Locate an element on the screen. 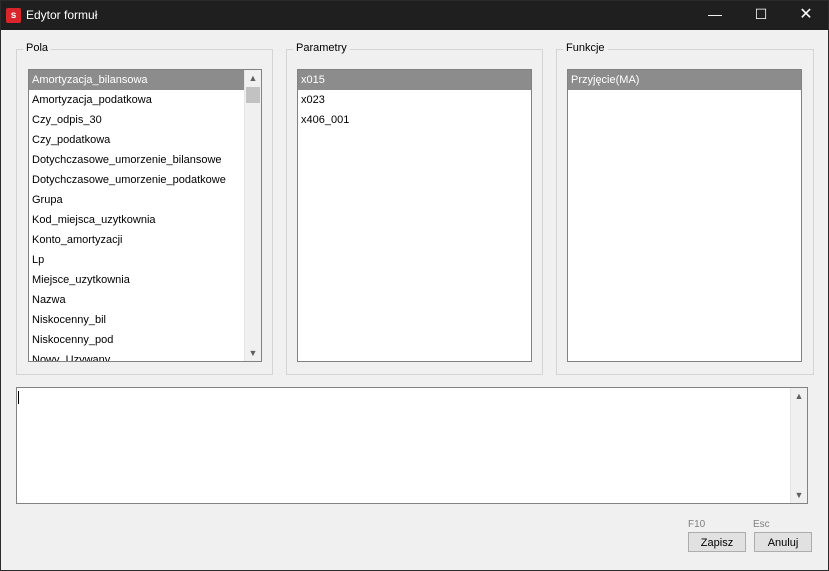 The height and width of the screenshot is (571, 829). funkcje-items: Przyjęcie(MA) is located at coordinates (684, 80).